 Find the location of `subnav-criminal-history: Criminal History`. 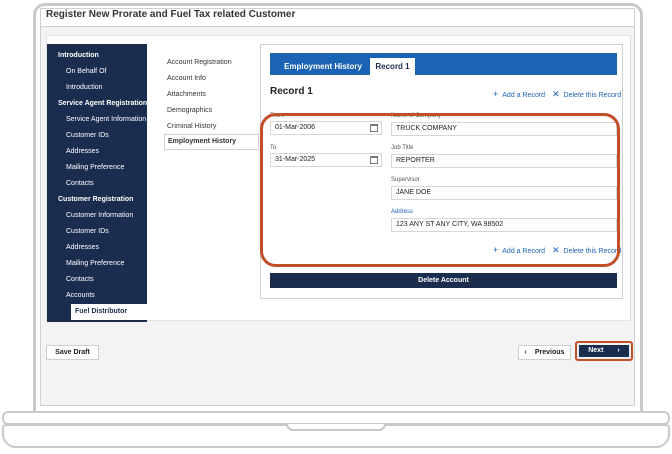

subnav-criminal-history: Criminal History is located at coordinates (211, 127).